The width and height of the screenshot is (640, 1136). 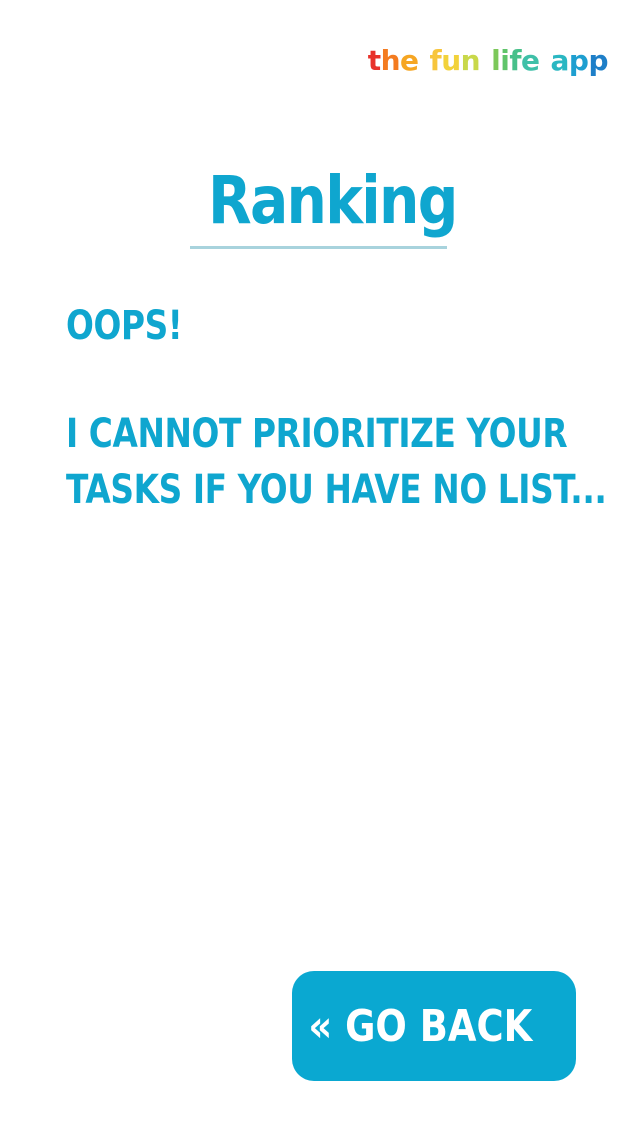 I want to click on brand-letter: n, so click(x=470, y=60).